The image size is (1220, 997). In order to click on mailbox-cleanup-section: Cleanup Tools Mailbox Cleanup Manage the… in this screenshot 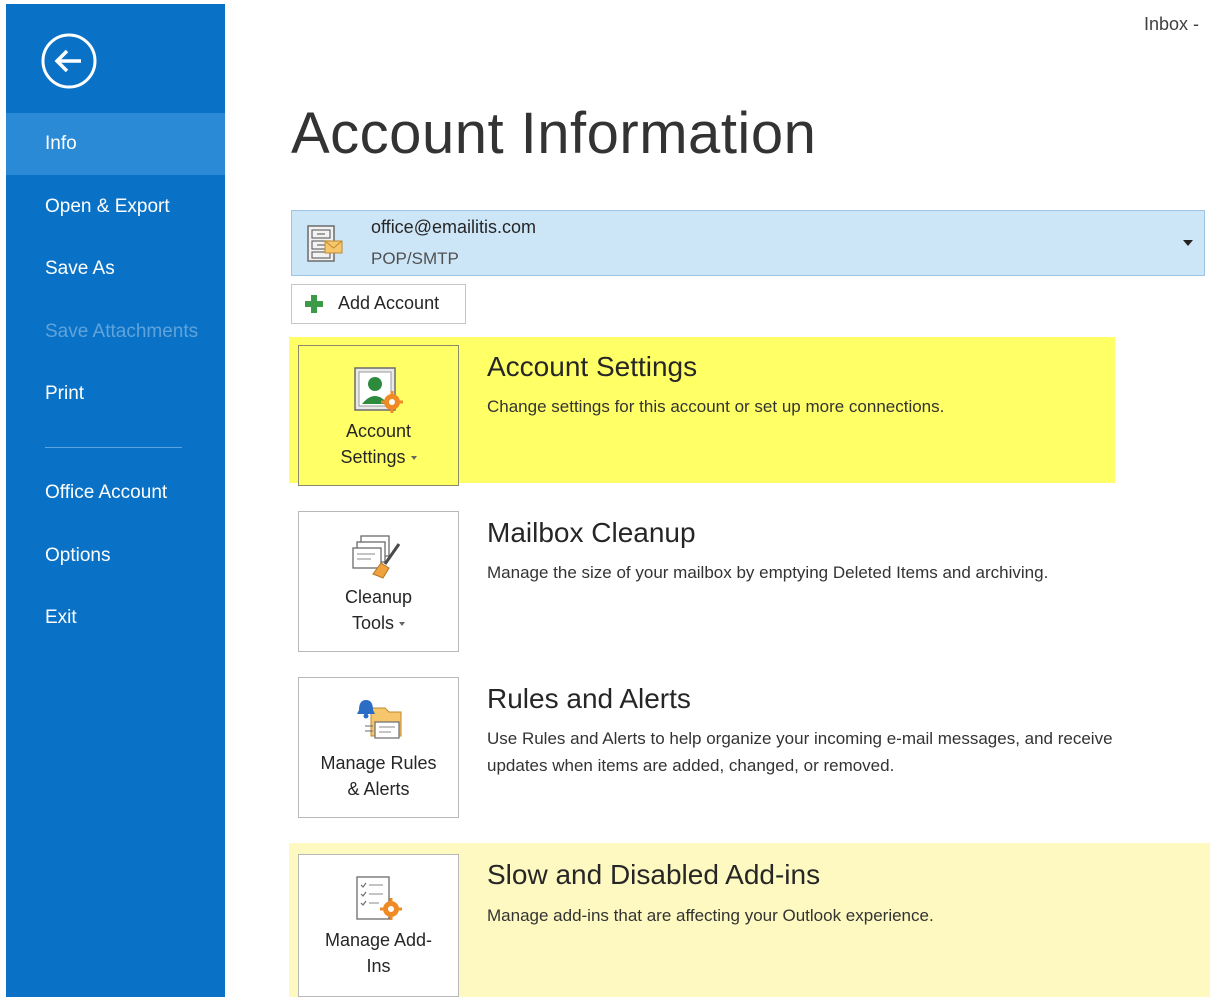, I will do `click(749, 582)`.